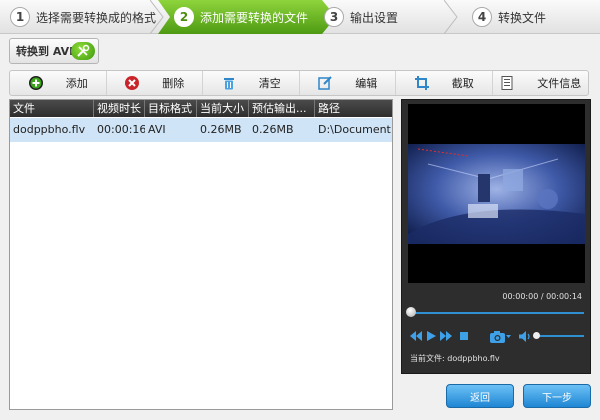 The width and height of the screenshot is (600, 420). What do you see at coordinates (353, 108) in the screenshot?
I see `column-header: 路径` at bounding box center [353, 108].